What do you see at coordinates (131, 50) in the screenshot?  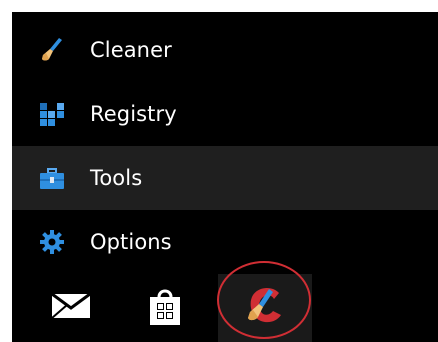 I see `menu-item-label: Cleaner` at bounding box center [131, 50].